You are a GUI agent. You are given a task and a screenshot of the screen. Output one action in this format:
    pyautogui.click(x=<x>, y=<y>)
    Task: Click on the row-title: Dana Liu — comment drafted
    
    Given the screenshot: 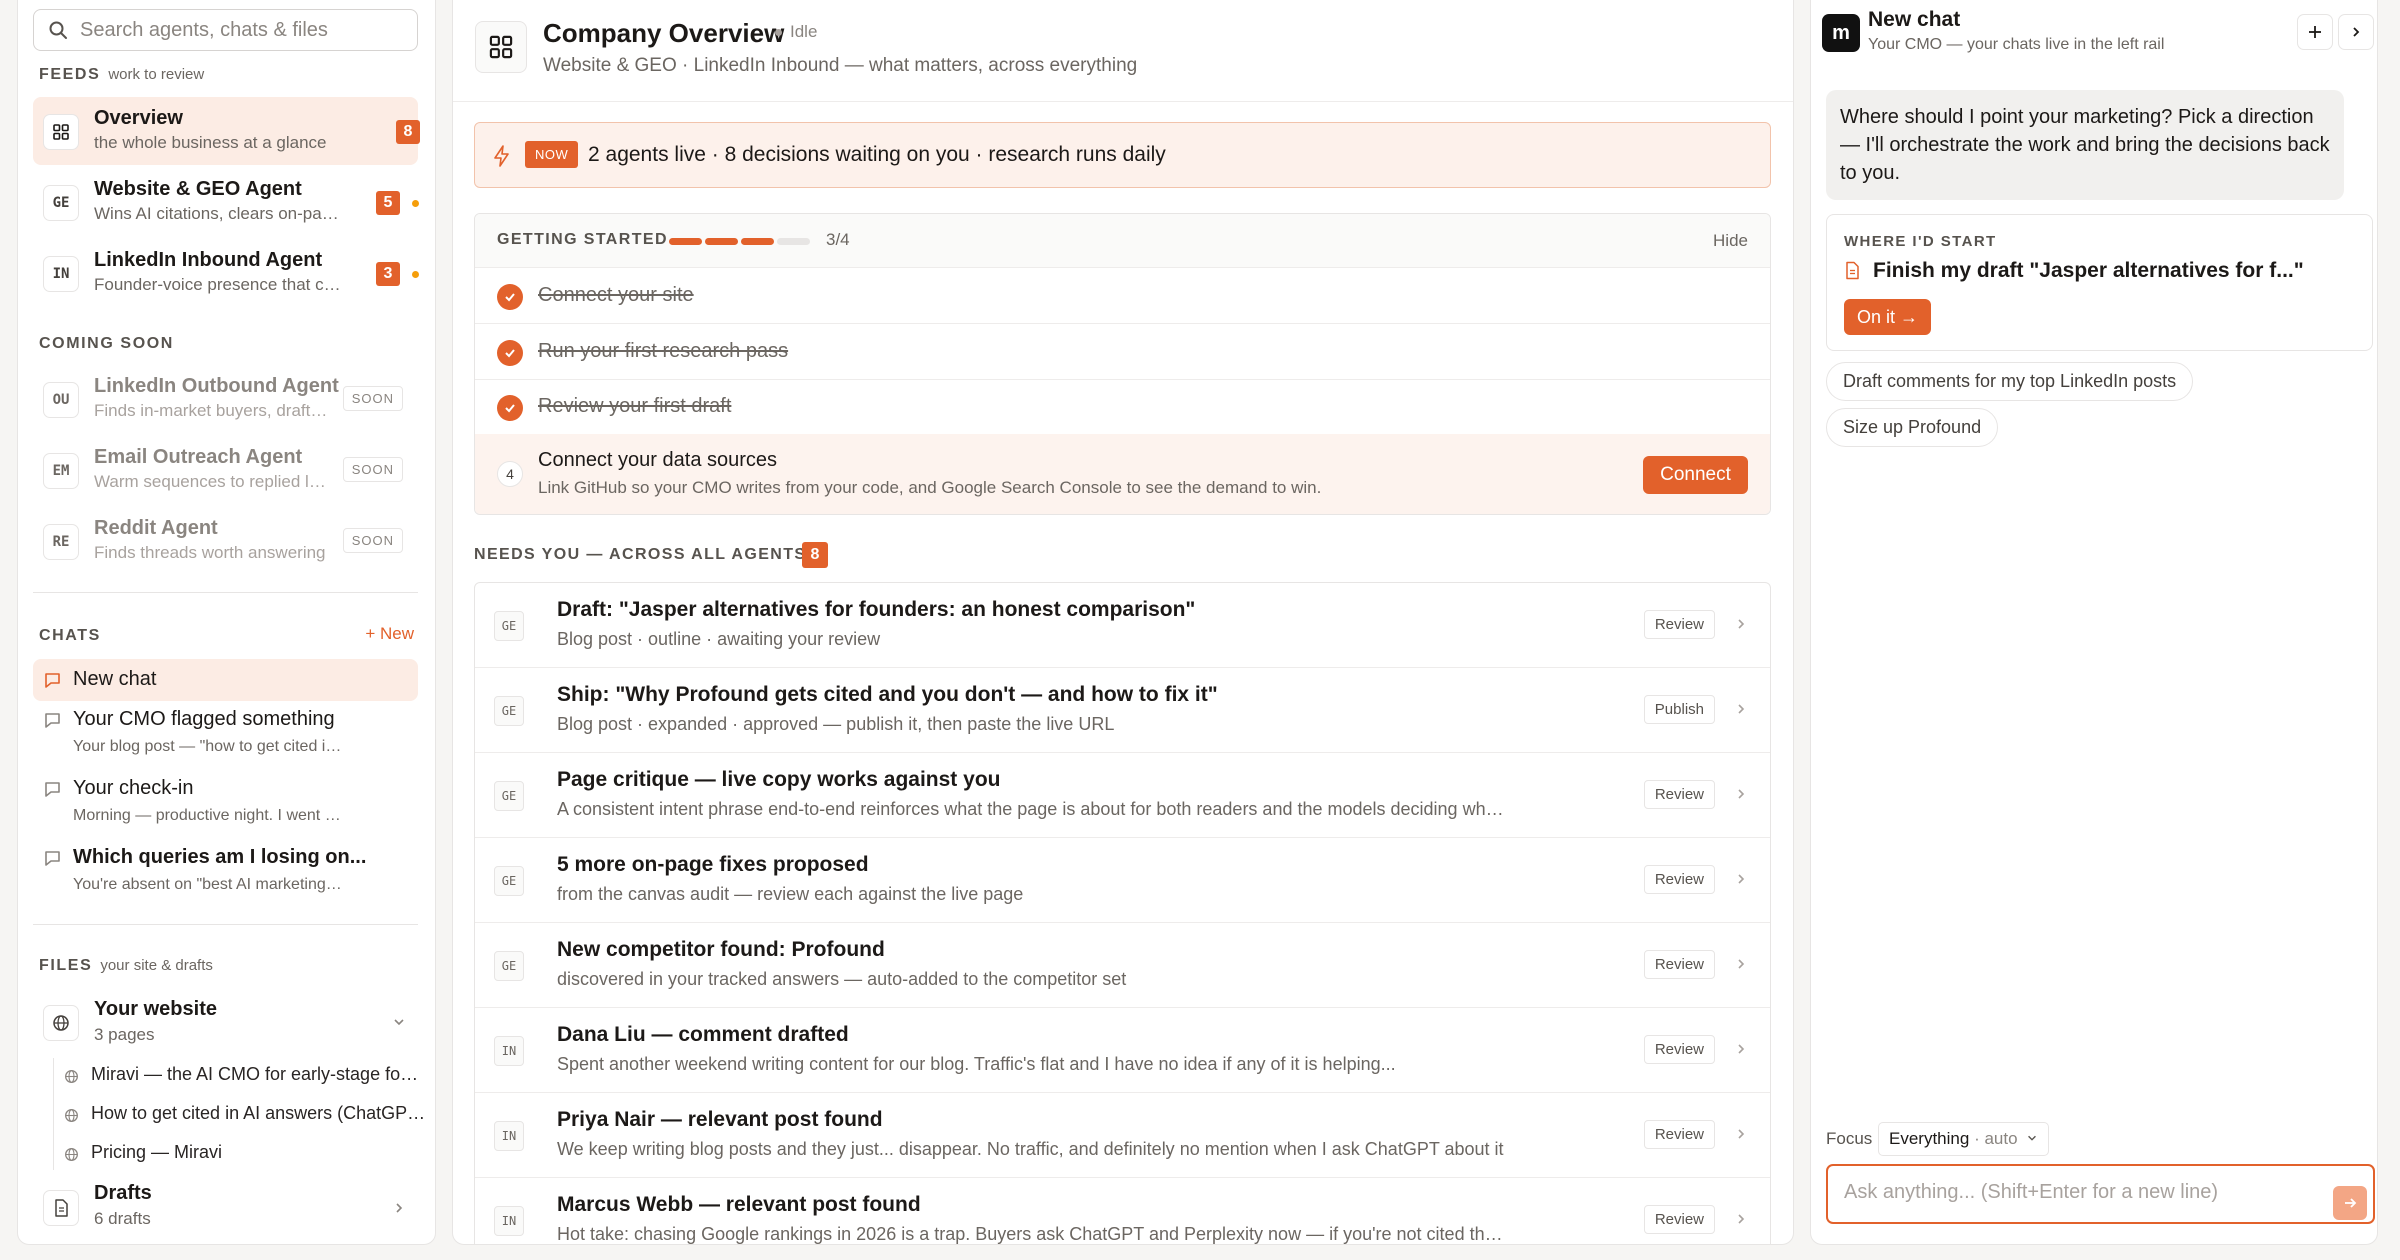 What is the action you would take?
    pyautogui.click(x=703, y=1034)
    